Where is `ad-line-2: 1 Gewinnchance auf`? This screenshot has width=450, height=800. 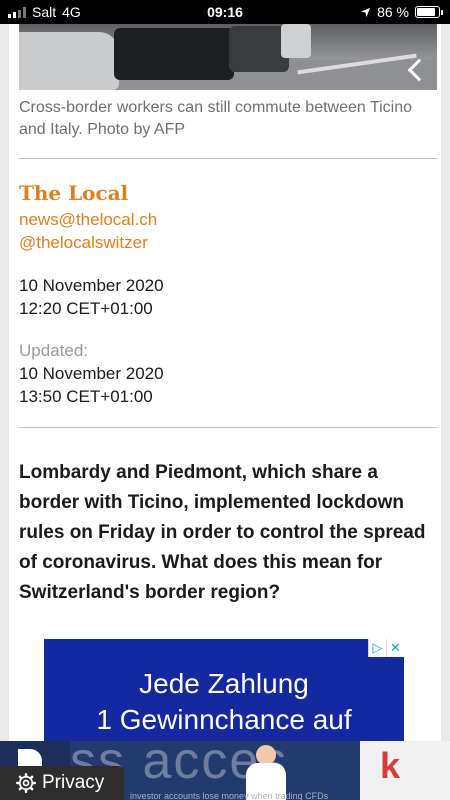 ad-line-2: 1 Gewinnchance auf is located at coordinates (224, 719).